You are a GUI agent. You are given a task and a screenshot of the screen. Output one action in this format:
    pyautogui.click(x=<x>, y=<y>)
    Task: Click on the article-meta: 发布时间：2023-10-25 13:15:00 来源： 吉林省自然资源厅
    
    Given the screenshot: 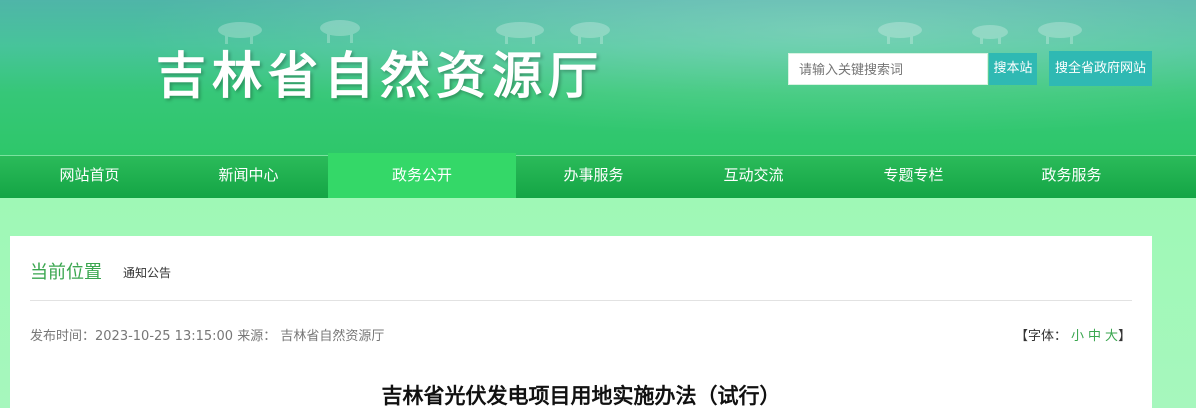 What is the action you would take?
    pyautogui.click(x=207, y=336)
    